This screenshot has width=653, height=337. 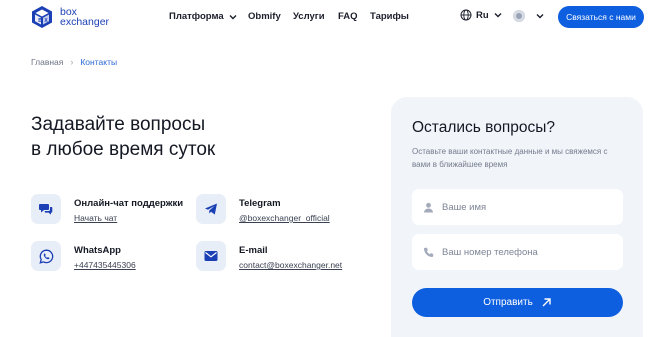 What do you see at coordinates (519, 16) in the screenshot?
I see `theme-icon` at bounding box center [519, 16].